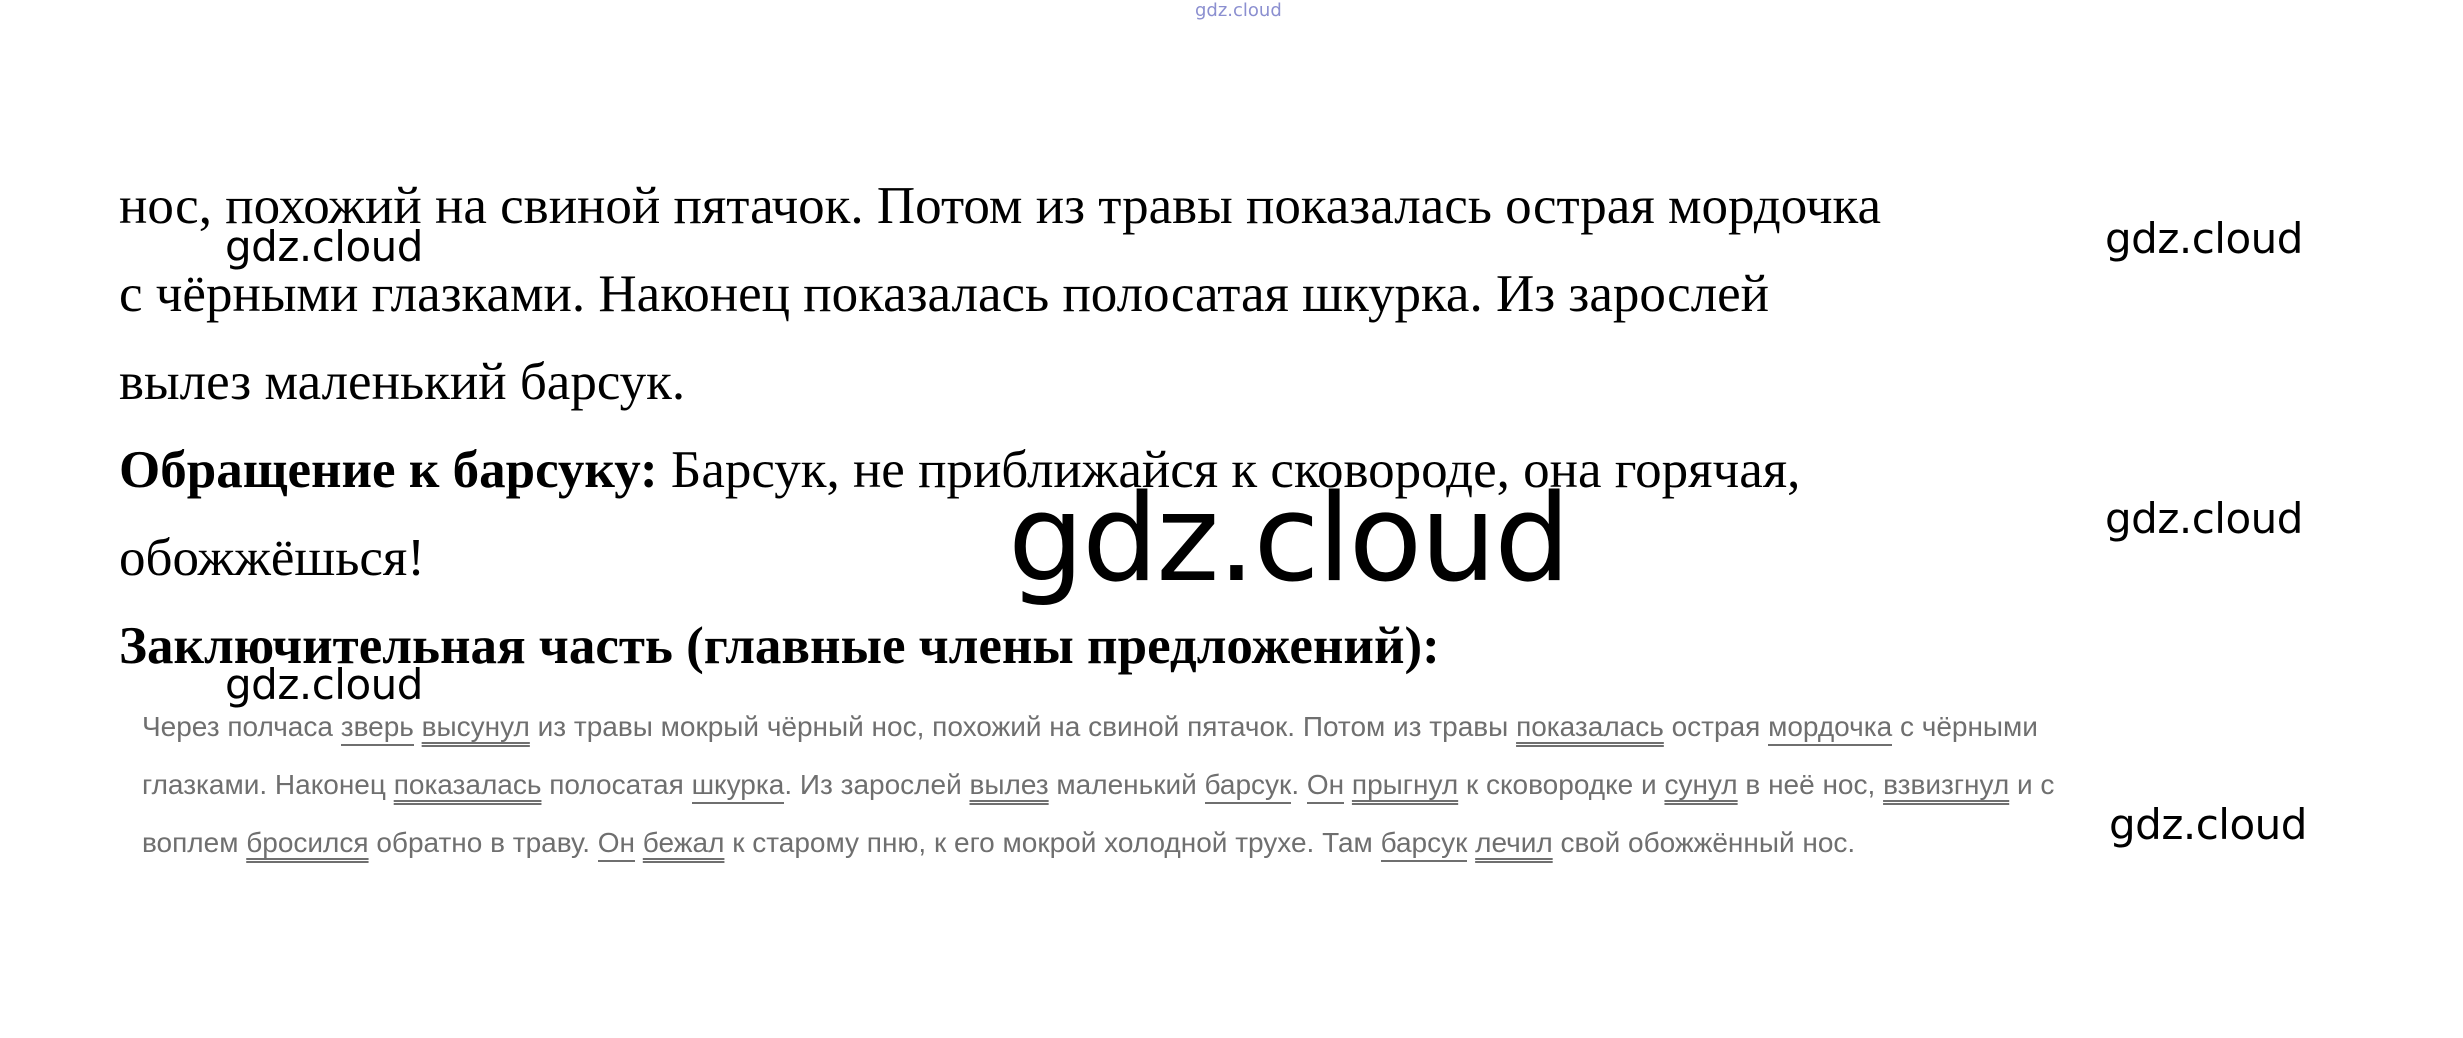 The height and width of the screenshot is (1038, 2463). What do you see at coordinates (1701, 784) in the screenshot?
I see `predicate-word: сунул` at bounding box center [1701, 784].